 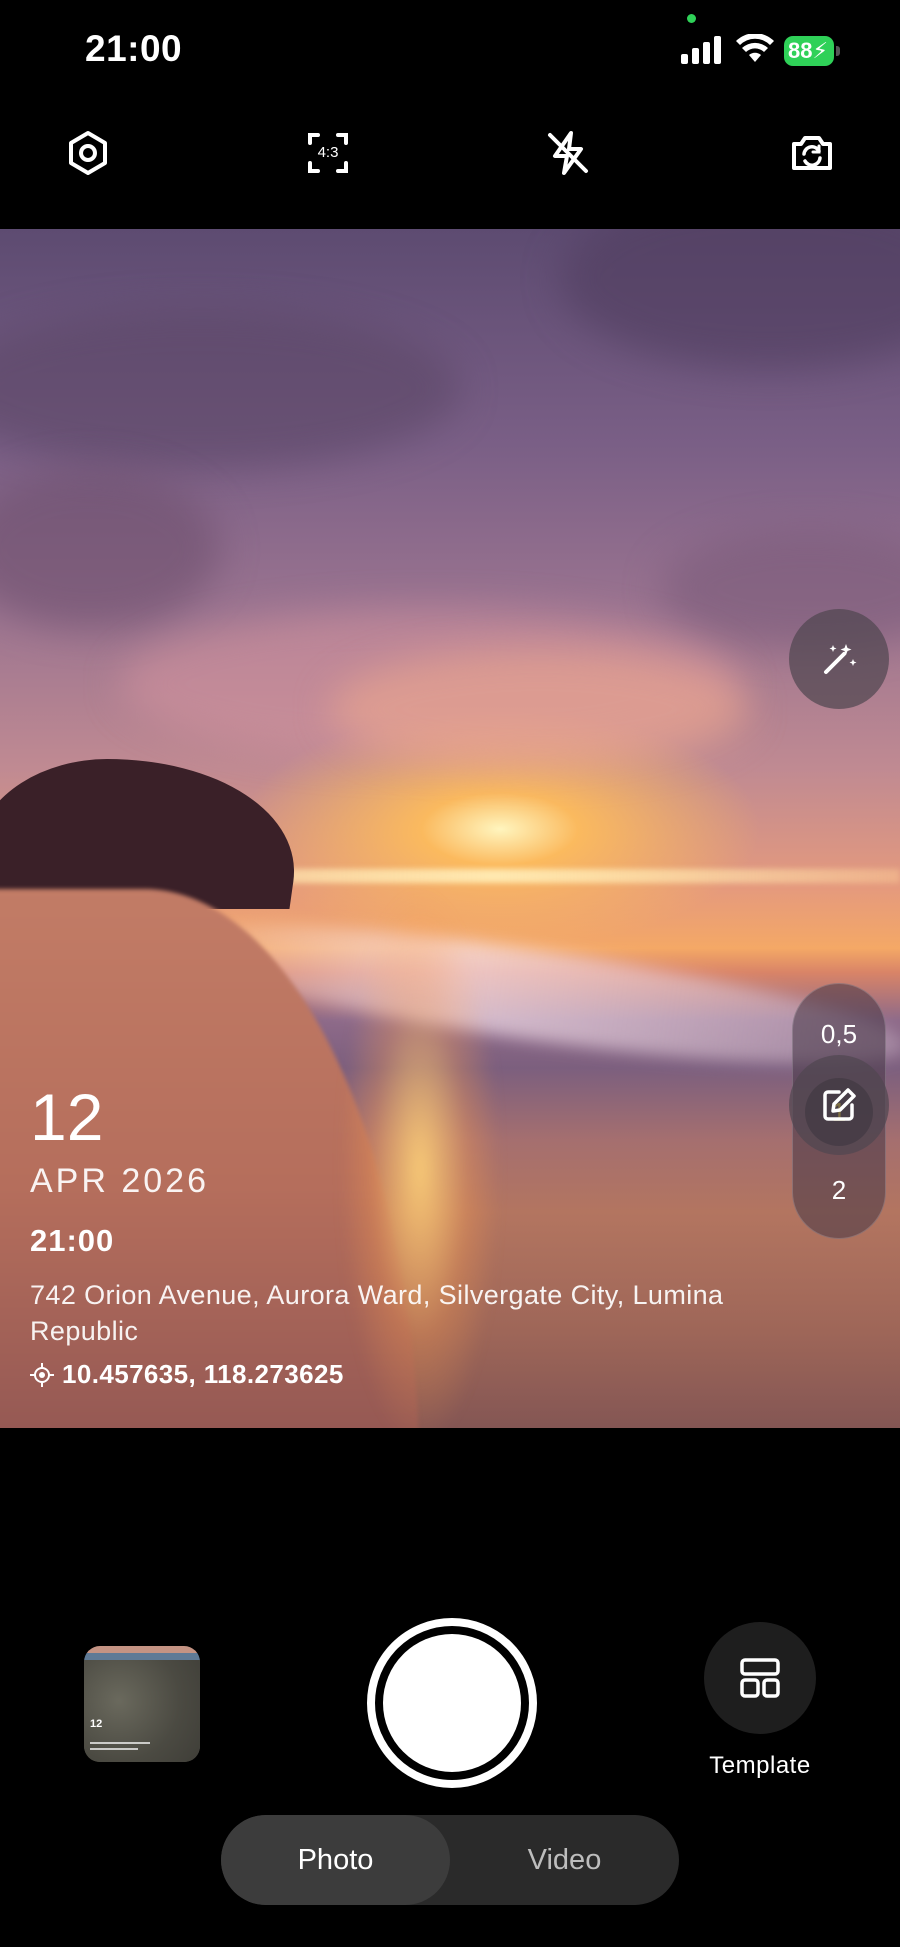 What do you see at coordinates (839, 1190) in the screenshot?
I see `zoom-option-2: 2` at bounding box center [839, 1190].